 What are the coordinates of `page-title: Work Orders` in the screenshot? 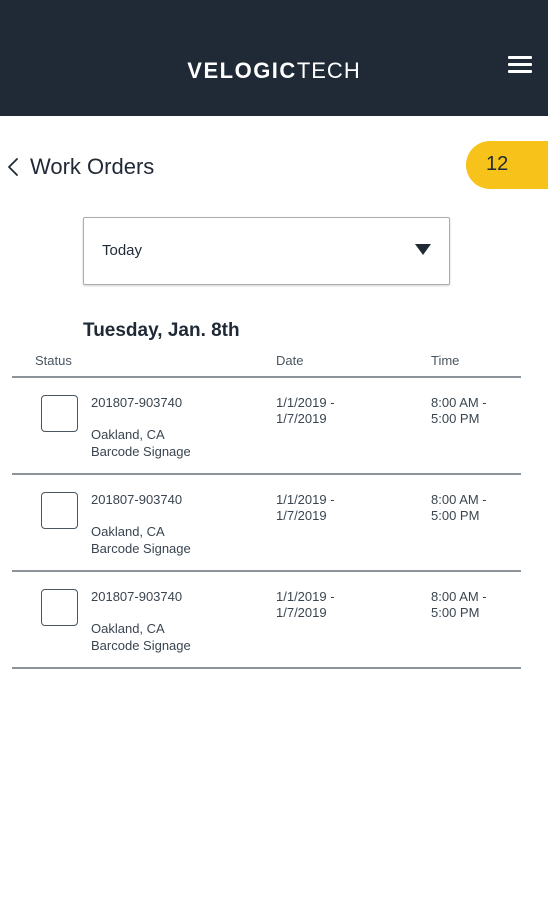 It's located at (92, 166).